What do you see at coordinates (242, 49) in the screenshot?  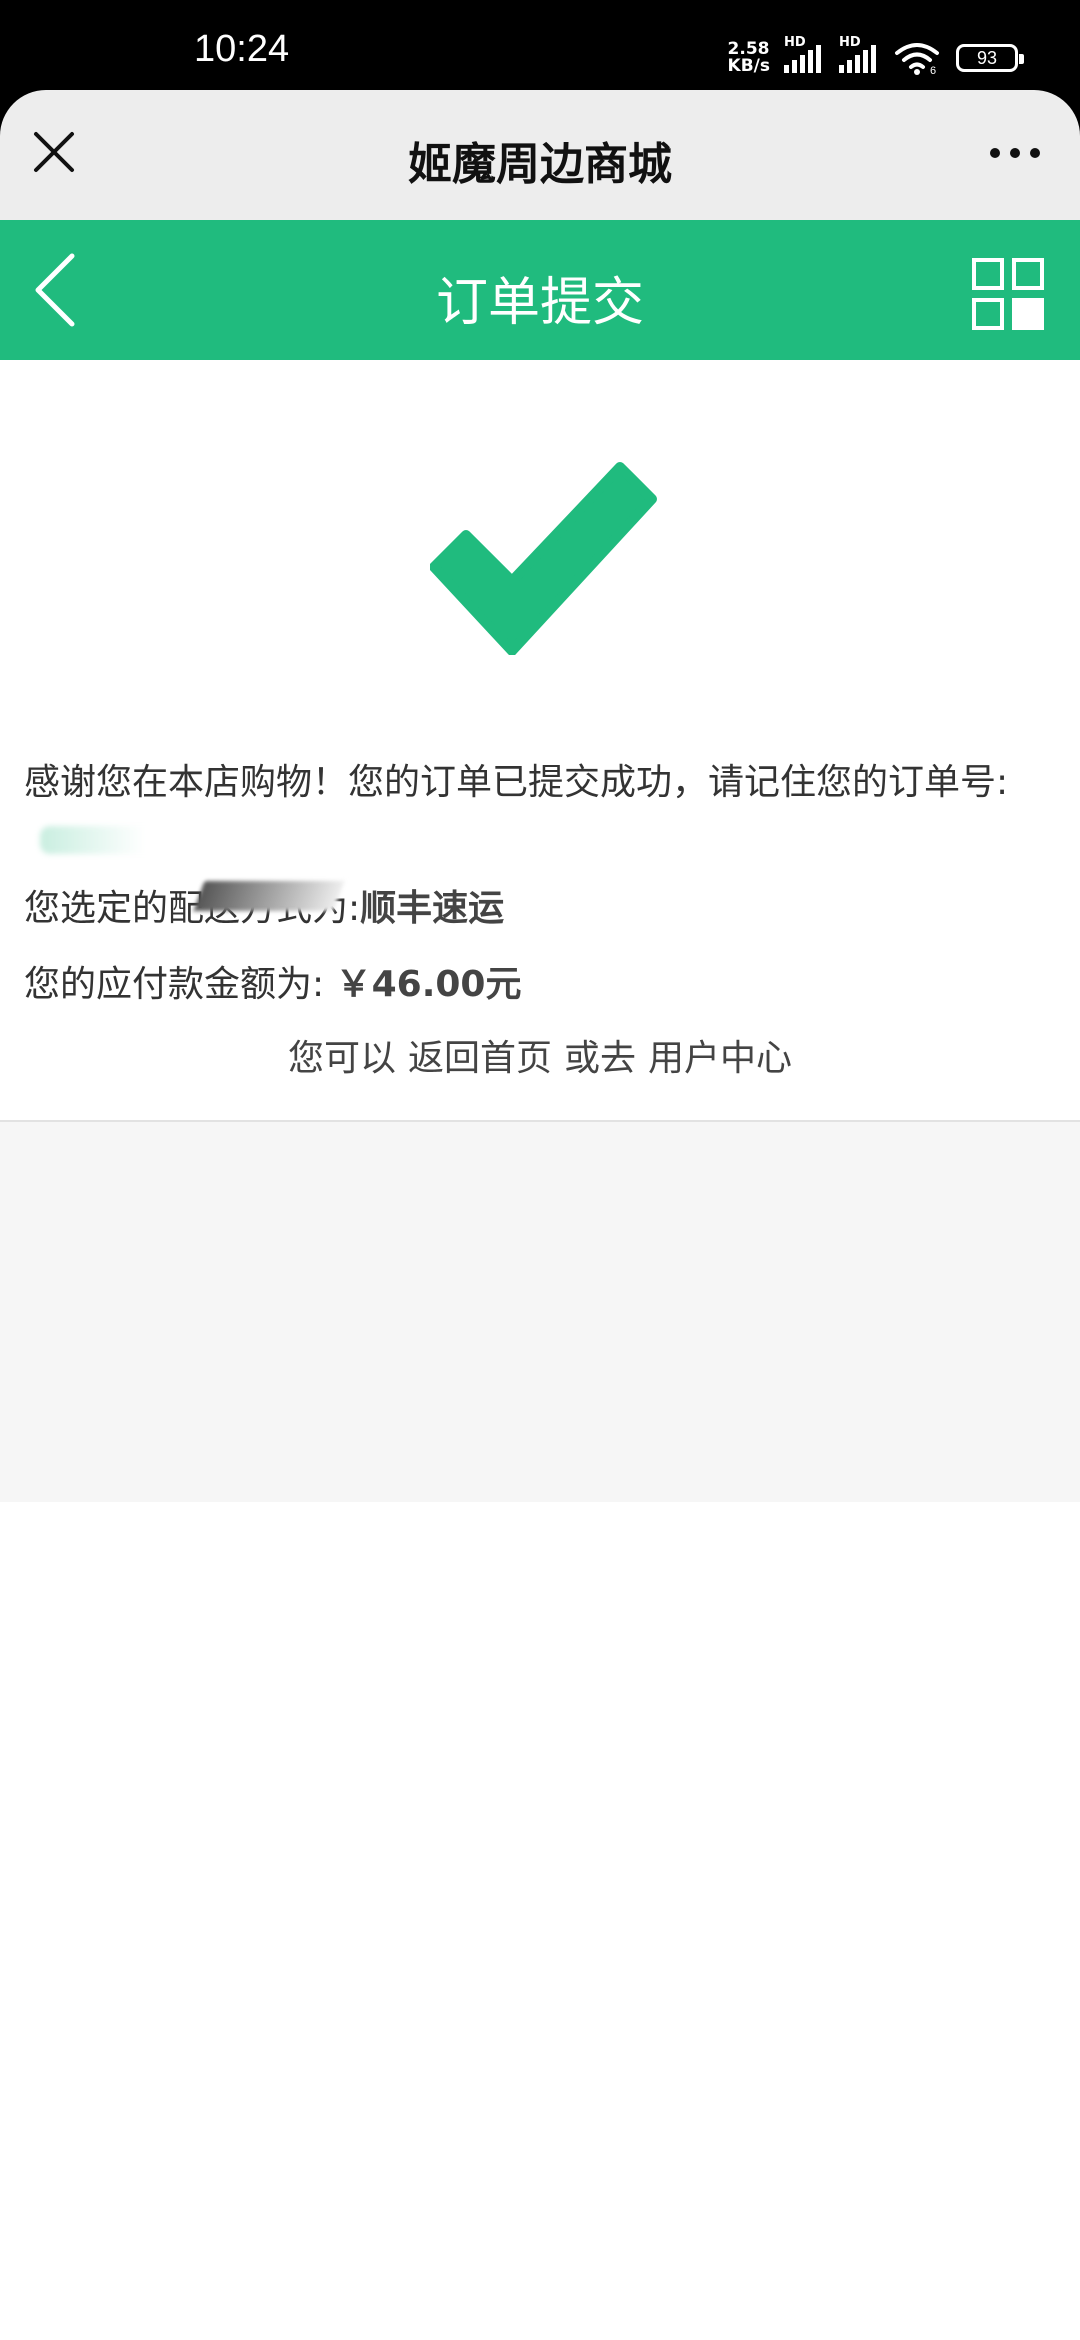 I see `status-time: 10:24` at bounding box center [242, 49].